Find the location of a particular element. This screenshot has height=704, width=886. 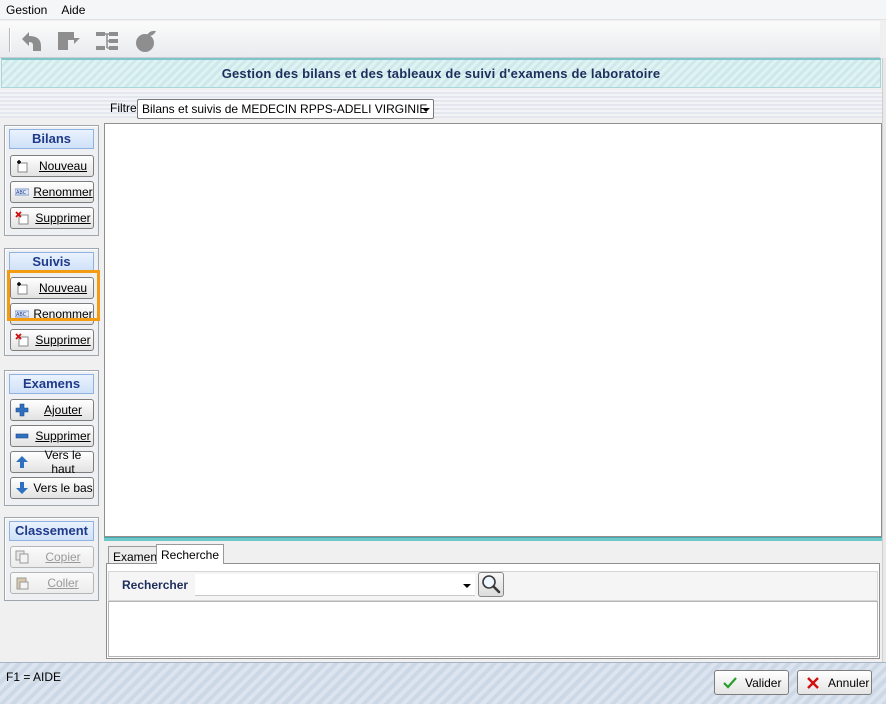

apple-icon is located at coordinates (146, 41).